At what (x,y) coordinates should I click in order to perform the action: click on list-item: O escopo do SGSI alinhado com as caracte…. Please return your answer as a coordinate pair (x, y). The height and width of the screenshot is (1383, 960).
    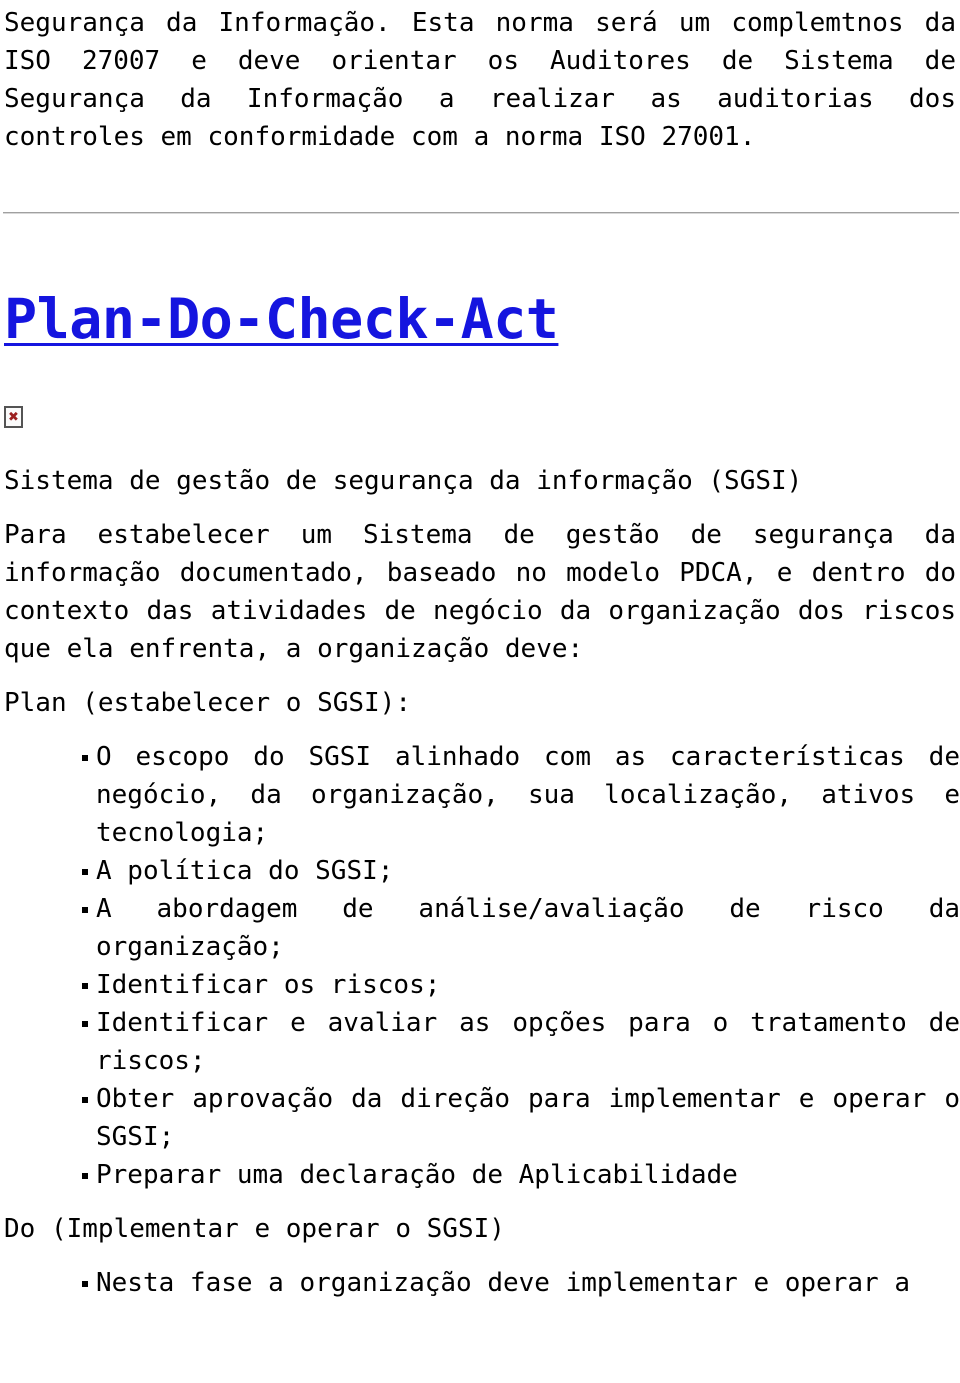
    Looking at the image, I should click on (518, 795).